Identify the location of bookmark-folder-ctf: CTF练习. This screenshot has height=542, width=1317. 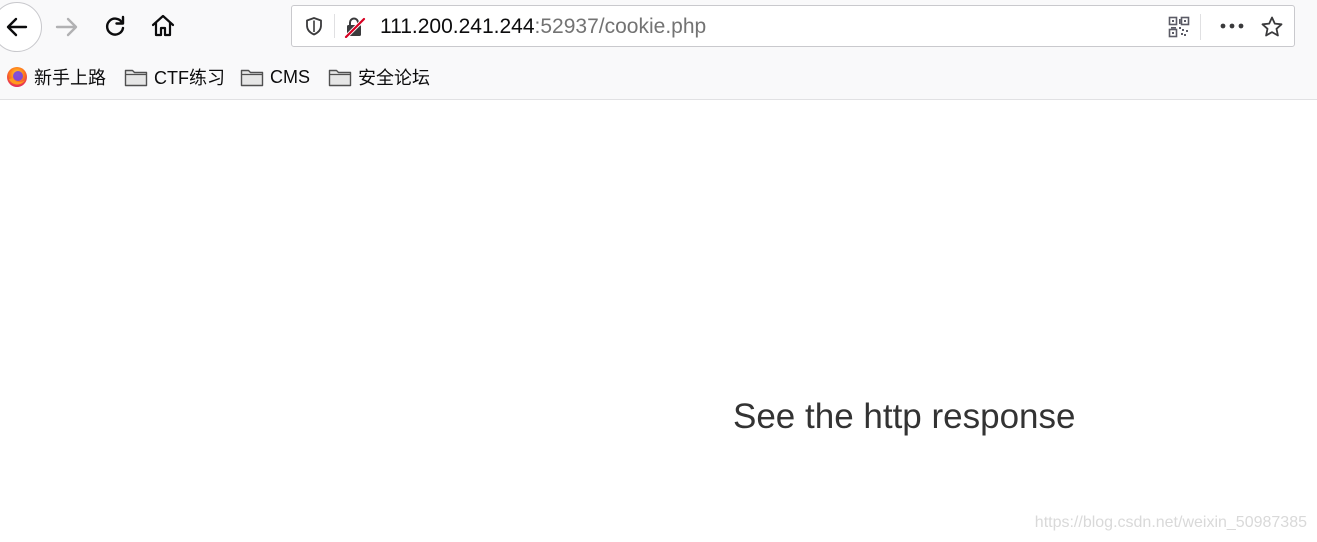
(174, 77).